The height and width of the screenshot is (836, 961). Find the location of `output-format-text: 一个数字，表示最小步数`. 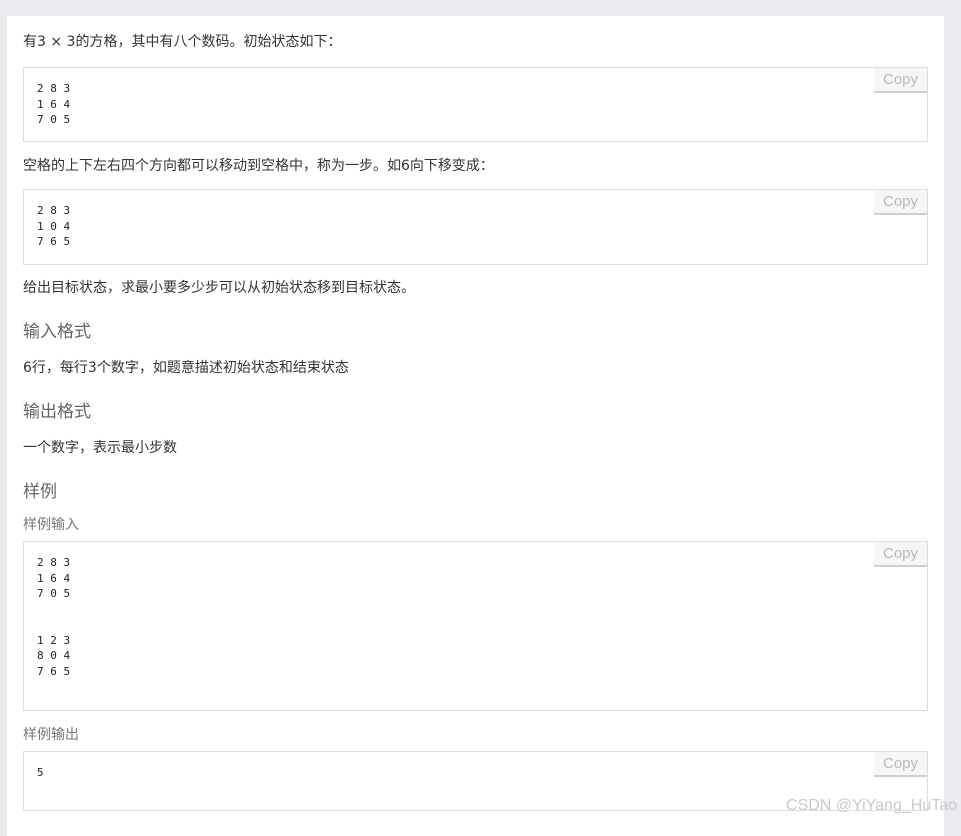

output-format-text: 一个数字，表示最小步数 is located at coordinates (100, 448).